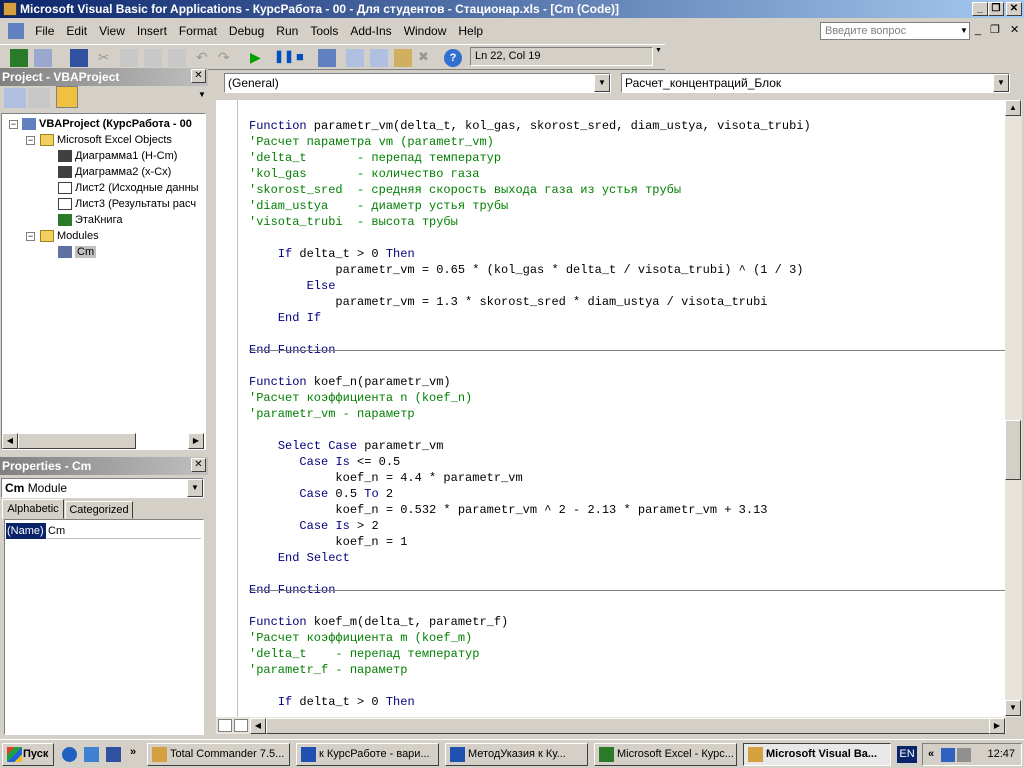  Describe the element at coordinates (997, 726) in the screenshot. I see `scroll-right-button: ▶` at that location.